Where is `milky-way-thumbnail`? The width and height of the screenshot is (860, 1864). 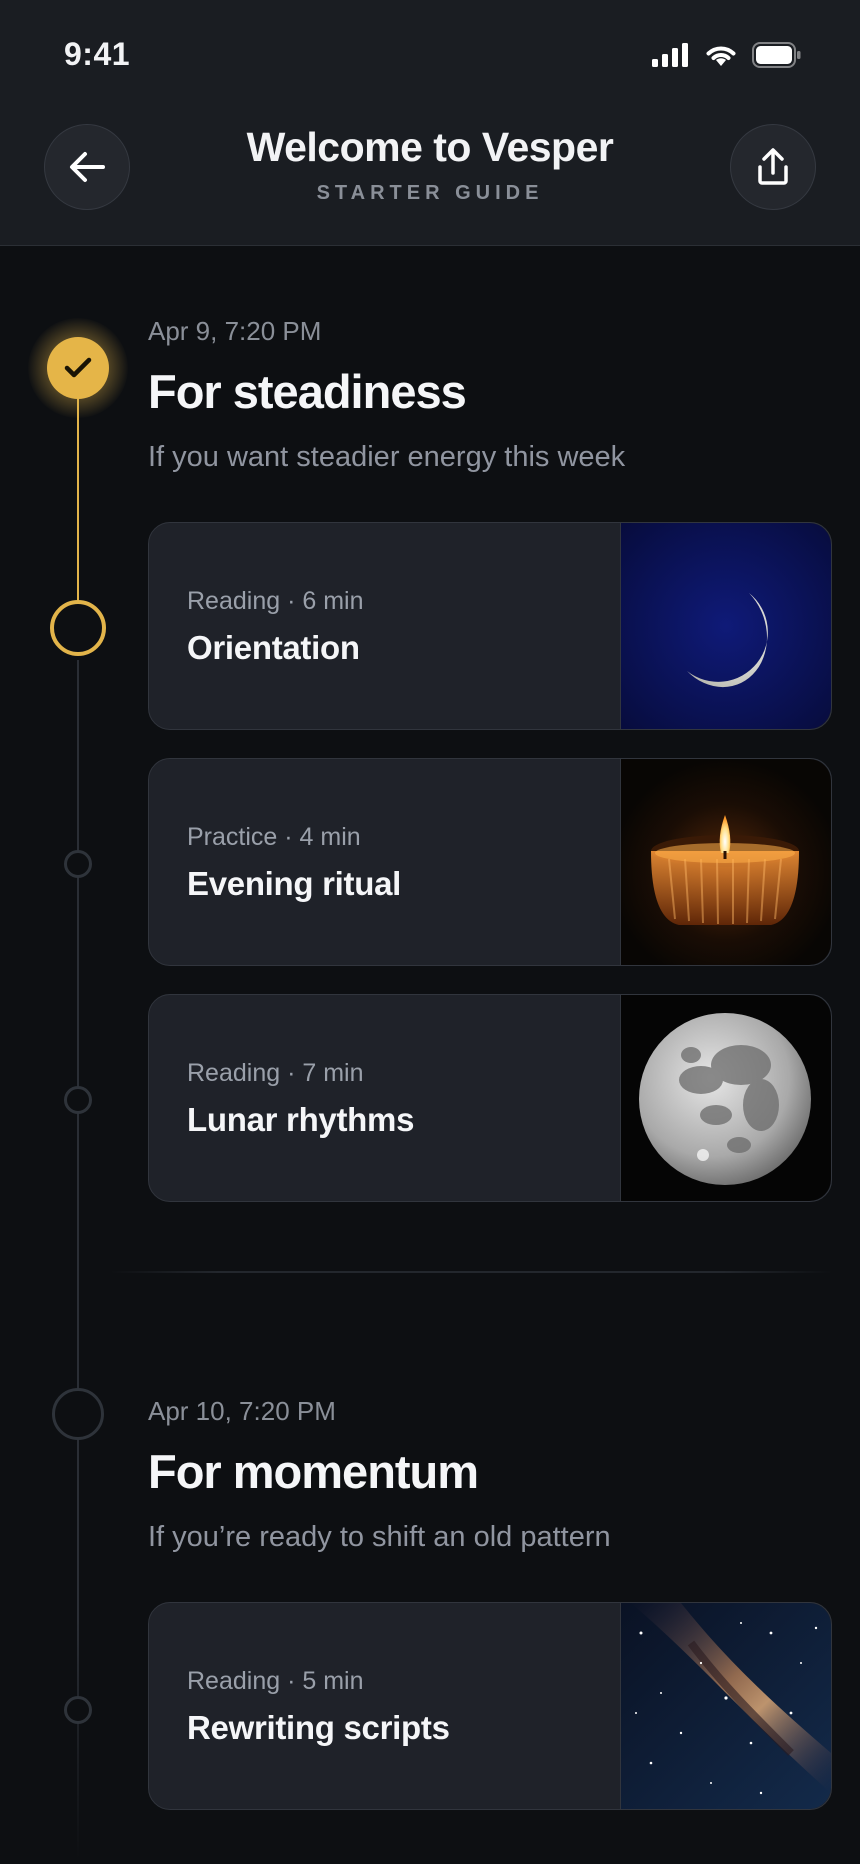 milky-way-thumbnail is located at coordinates (725, 1706).